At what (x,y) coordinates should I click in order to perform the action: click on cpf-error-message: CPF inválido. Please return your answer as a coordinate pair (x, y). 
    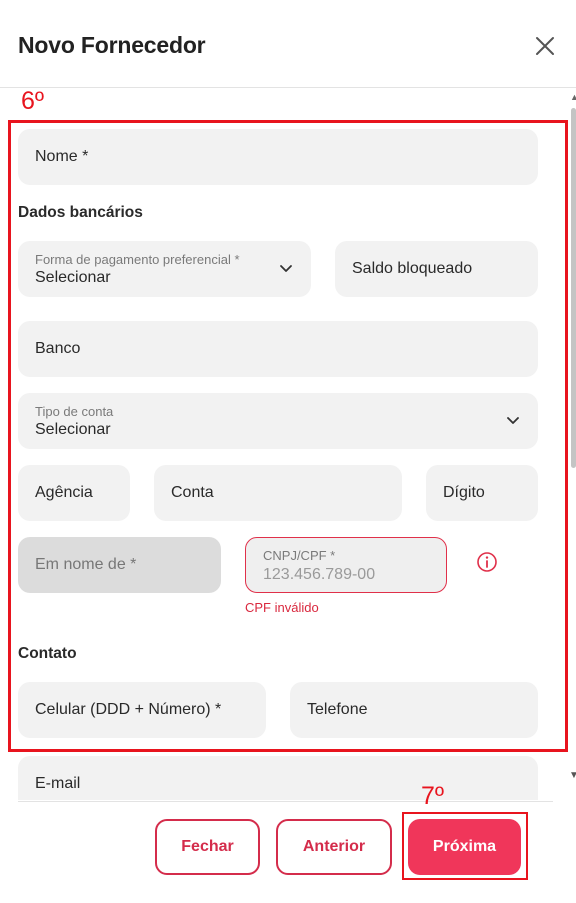
    Looking at the image, I should click on (282, 607).